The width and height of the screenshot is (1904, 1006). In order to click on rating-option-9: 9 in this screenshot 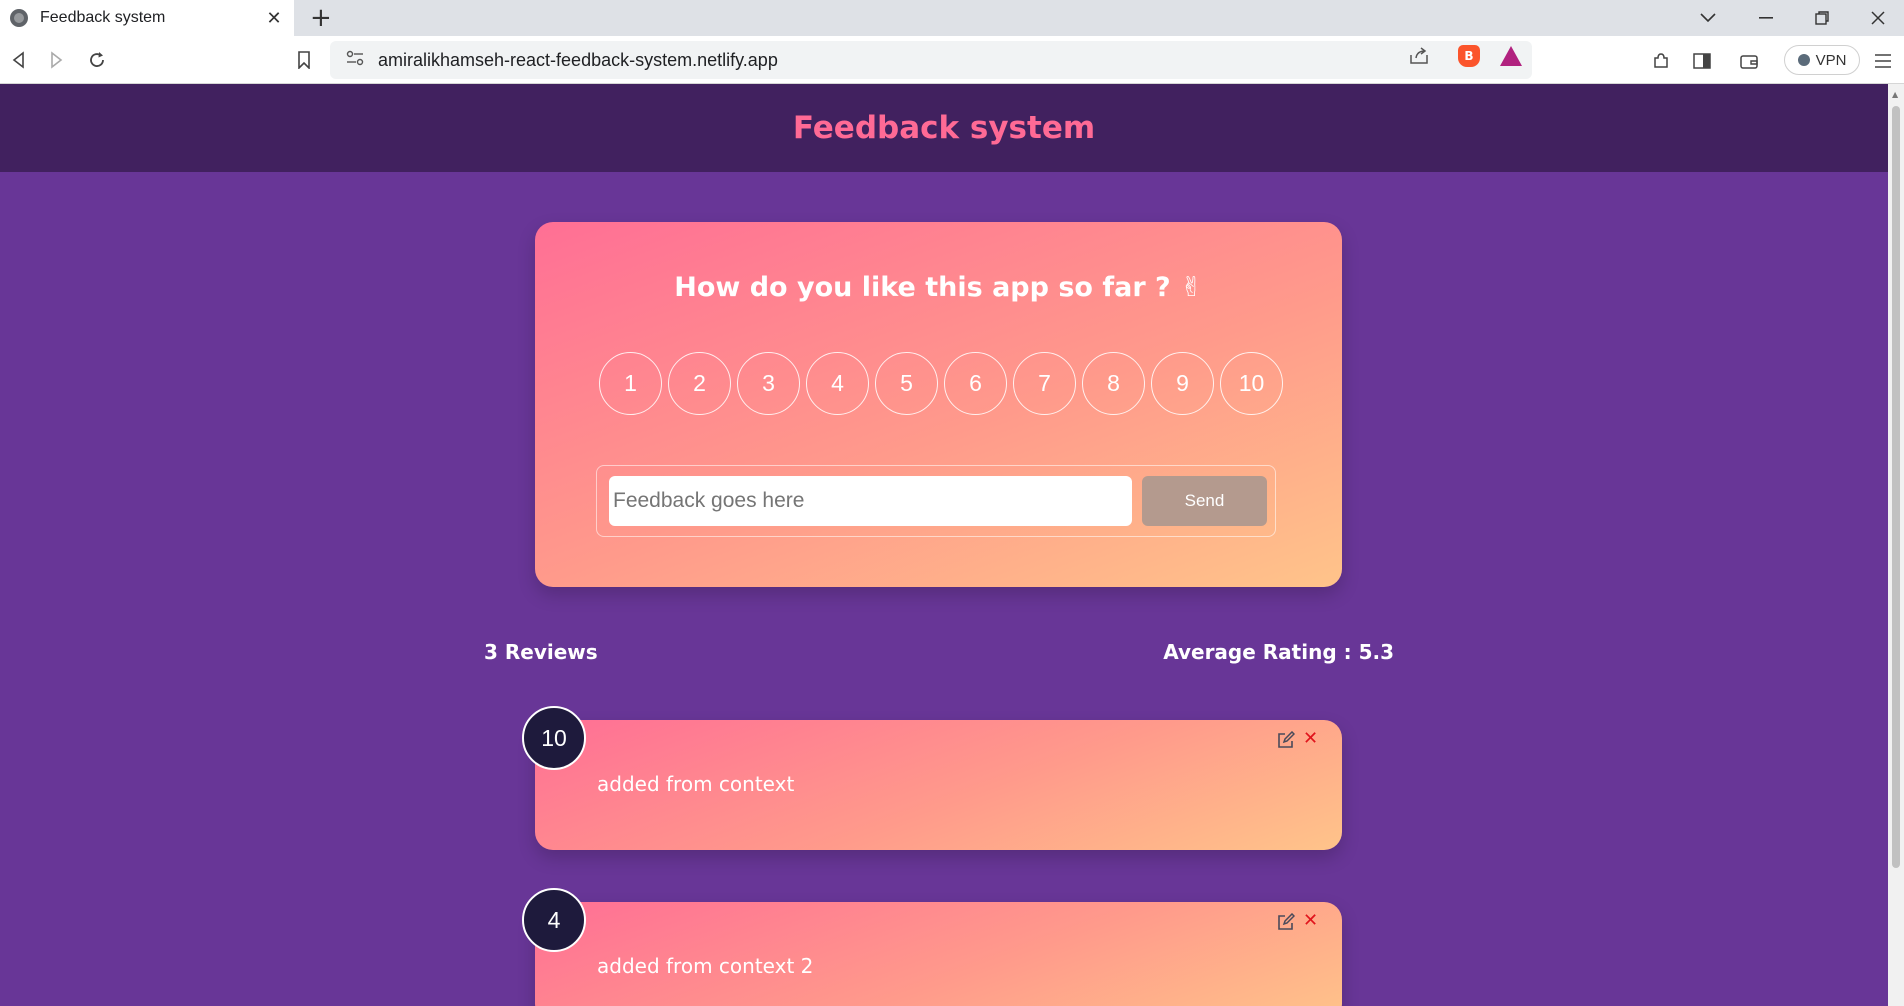, I will do `click(1182, 383)`.